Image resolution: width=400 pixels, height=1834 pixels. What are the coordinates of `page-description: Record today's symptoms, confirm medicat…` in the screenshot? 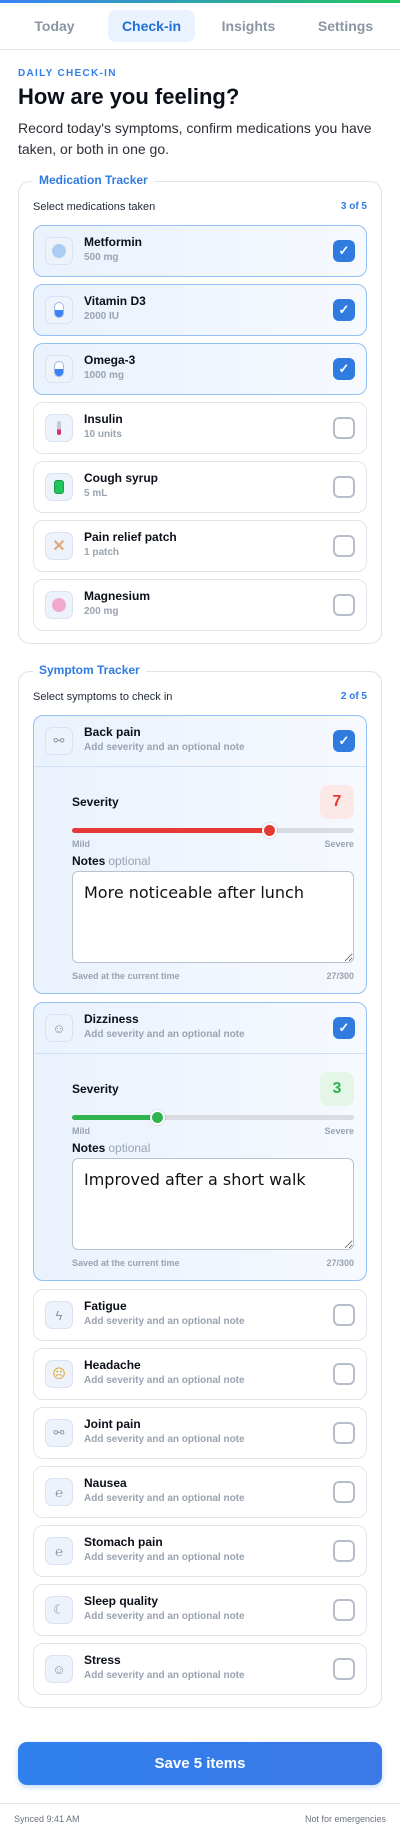 It's located at (195, 138).